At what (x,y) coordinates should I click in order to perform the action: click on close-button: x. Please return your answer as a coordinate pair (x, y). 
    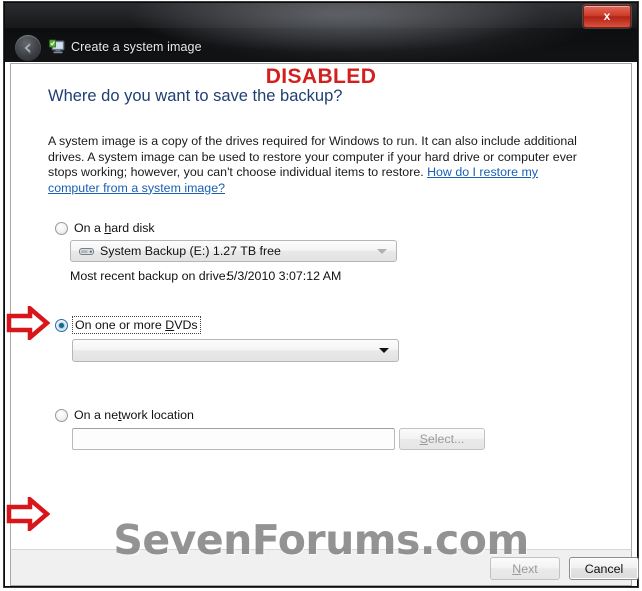
    Looking at the image, I should click on (607, 16).